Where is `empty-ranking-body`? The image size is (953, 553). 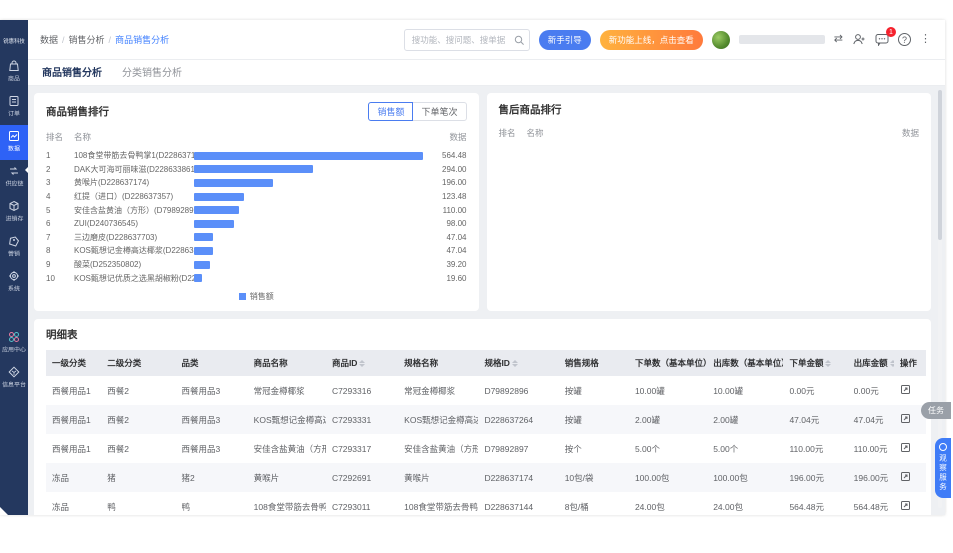
empty-ranking-body is located at coordinates (709, 223).